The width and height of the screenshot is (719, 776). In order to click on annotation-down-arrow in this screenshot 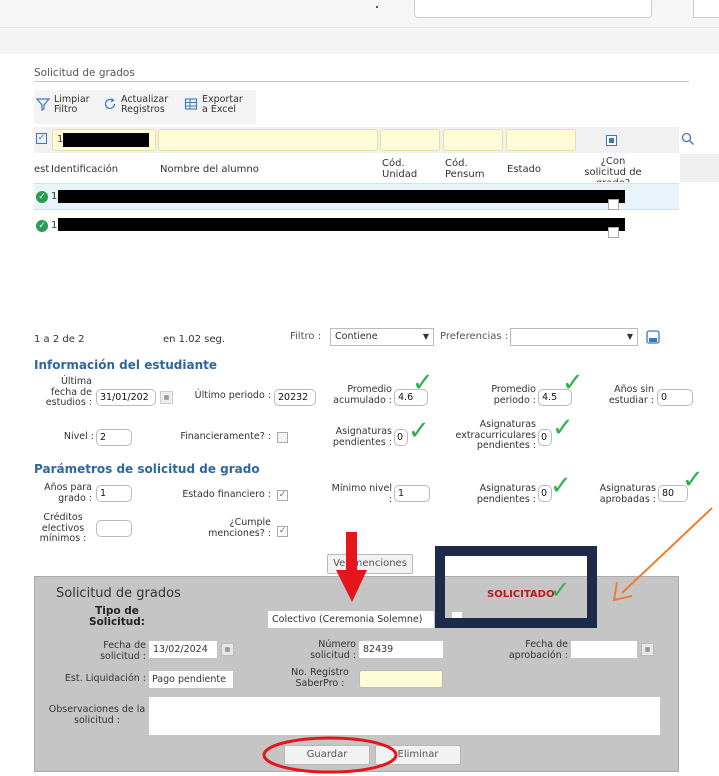, I will do `click(351, 552)`.